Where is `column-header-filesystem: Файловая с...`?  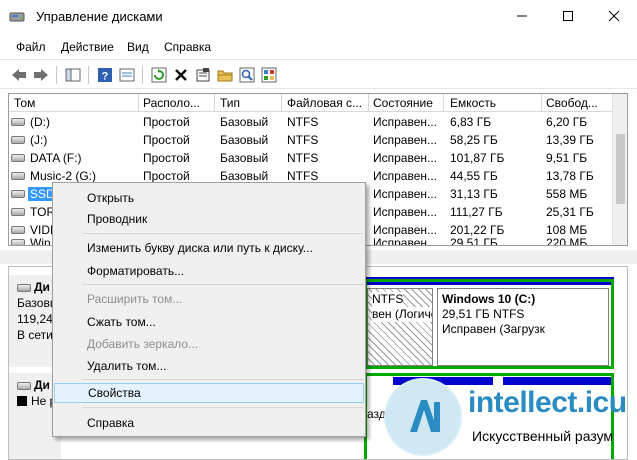 column-header-filesystem: Файловая с... is located at coordinates (329, 103).